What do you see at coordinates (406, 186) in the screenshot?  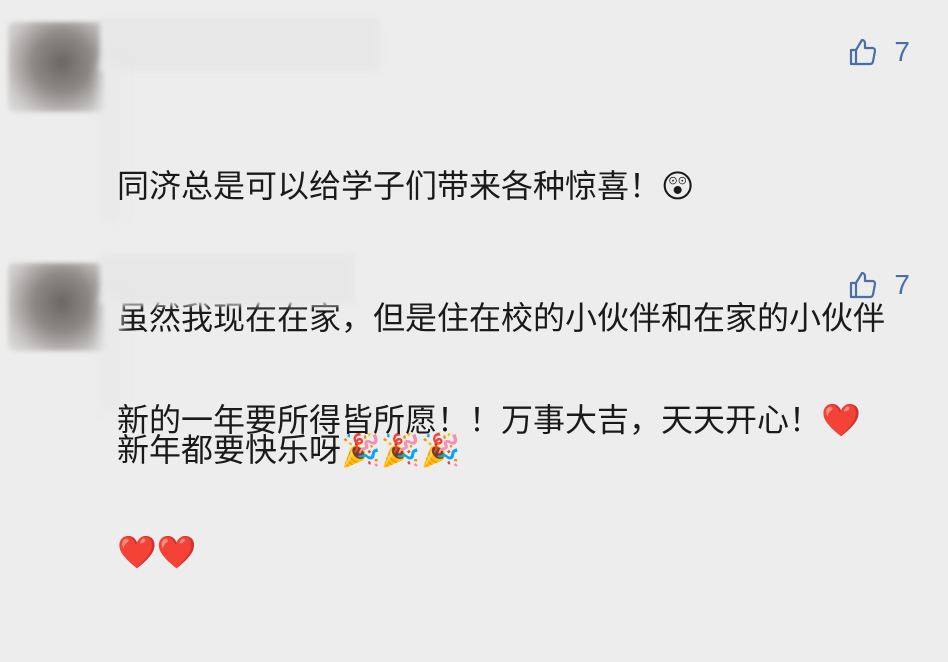 I see `comment-line: 同济总是可以给学子们带来各种惊喜！😲` at bounding box center [406, 186].